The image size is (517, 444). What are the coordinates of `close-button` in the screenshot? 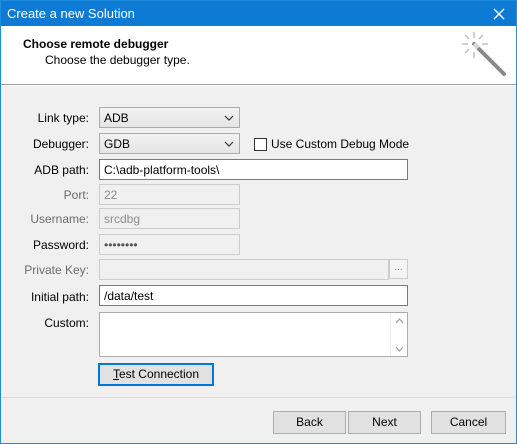 It's located at (499, 13).